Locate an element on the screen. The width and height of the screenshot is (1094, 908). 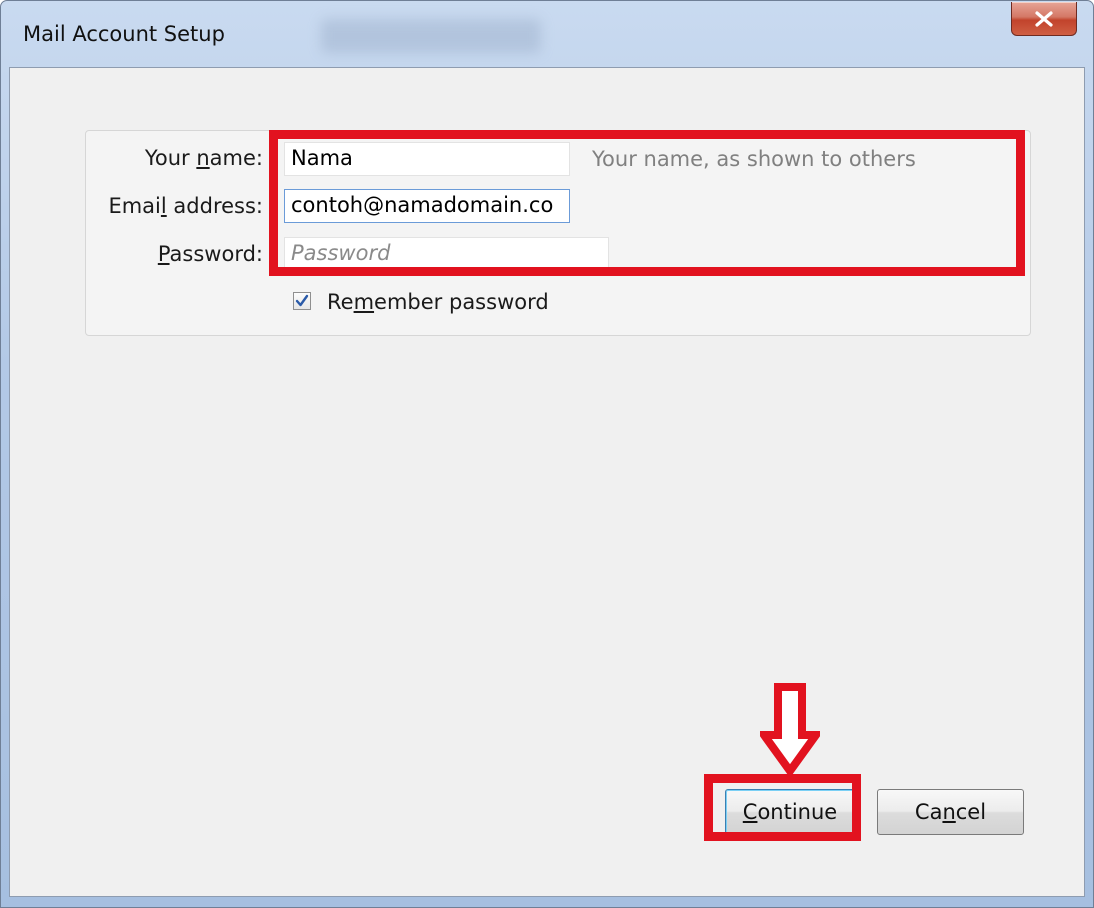
continue-button: Continue is located at coordinates (790, 812).